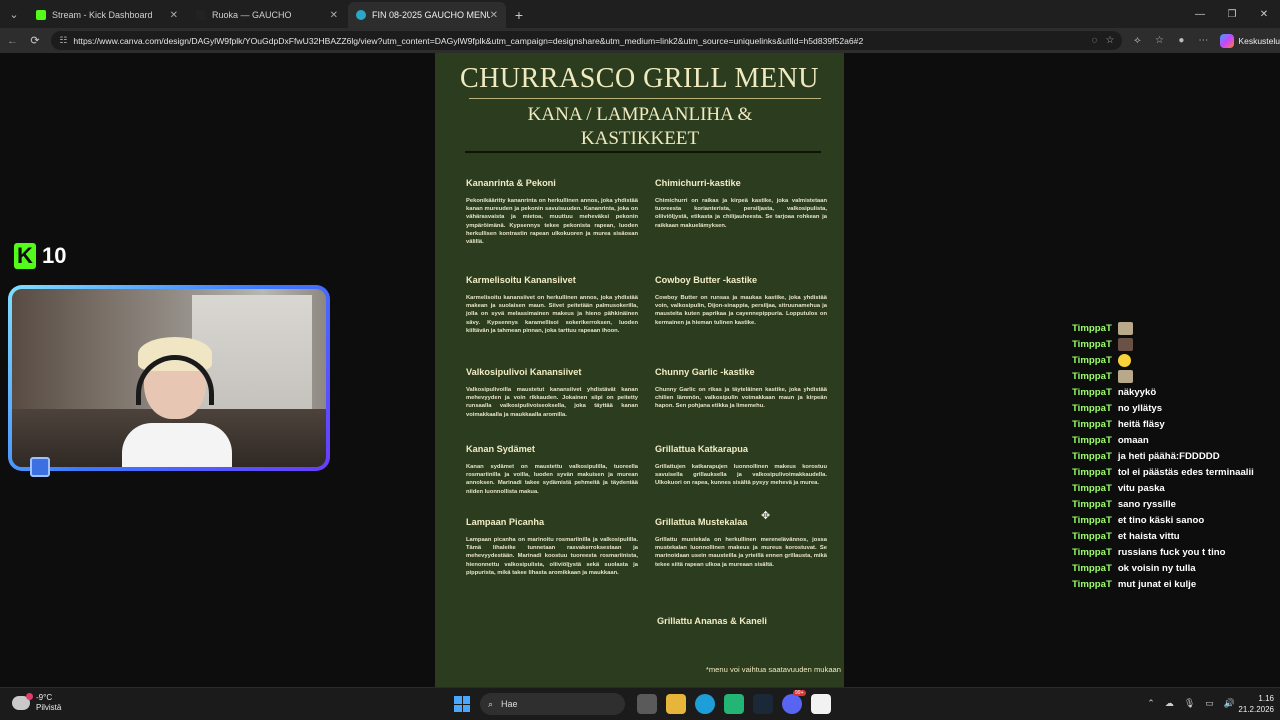 This screenshot has width=1280, height=720. I want to click on menu-item-title: Valkosipulivoi Kanansiivet, so click(524, 372).